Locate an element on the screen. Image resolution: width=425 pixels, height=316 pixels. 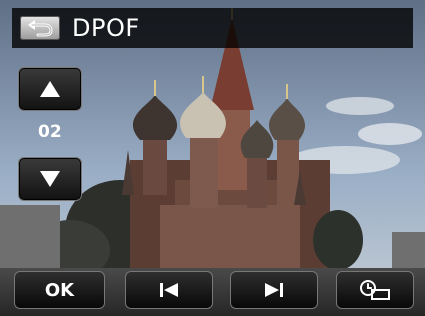
page-title: DPOF is located at coordinates (106, 28).